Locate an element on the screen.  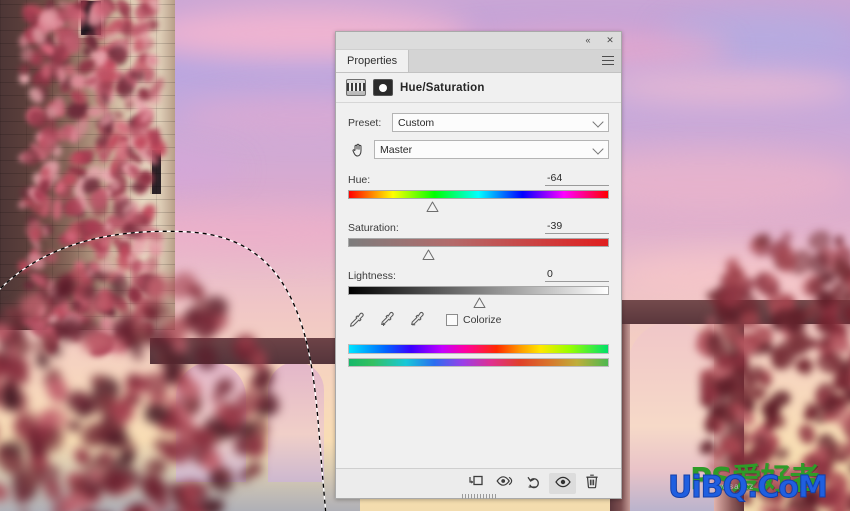
preset-select: Custom is located at coordinates (500, 122).